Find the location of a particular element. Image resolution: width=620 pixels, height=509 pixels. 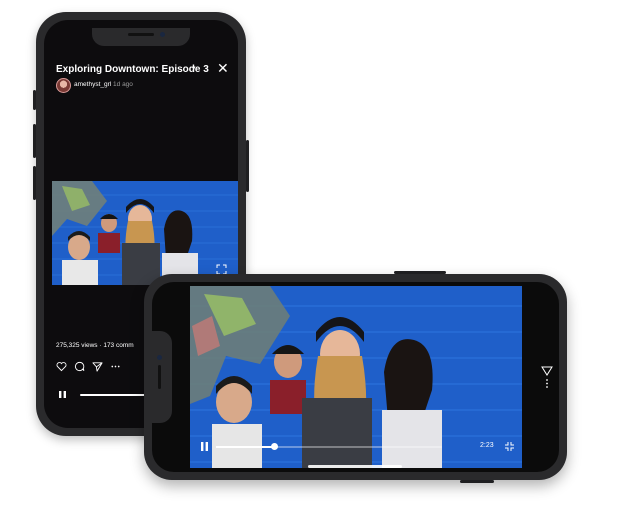

portrait-video is located at coordinates (145, 233).